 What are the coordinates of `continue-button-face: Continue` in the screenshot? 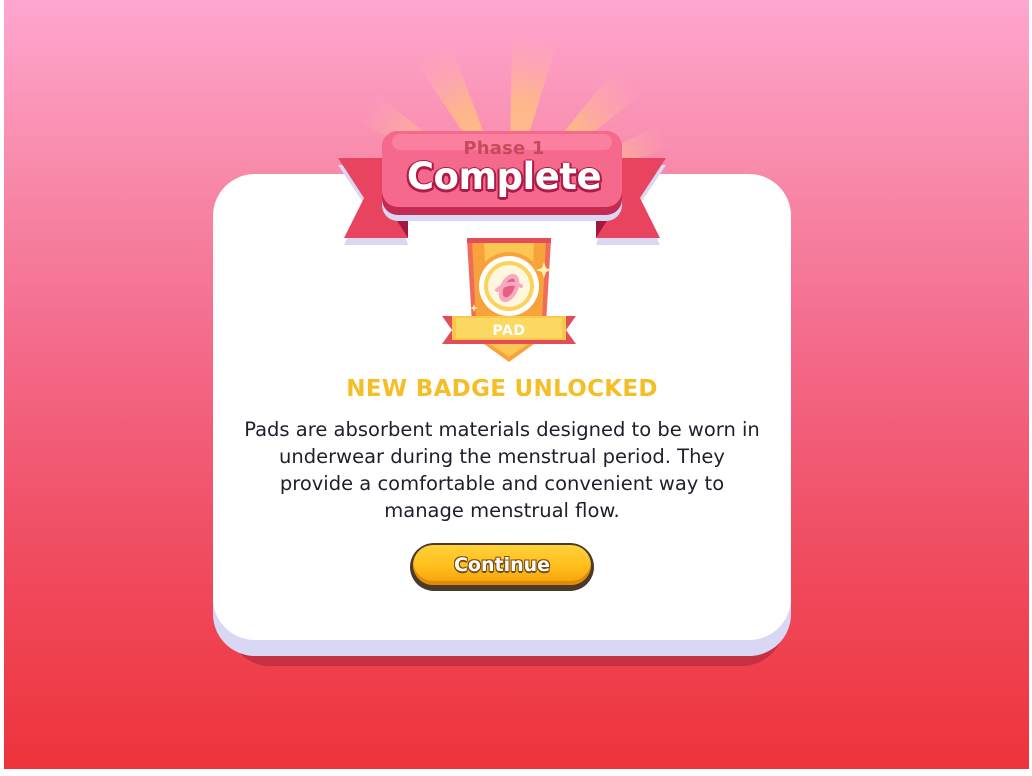 It's located at (502, 565).